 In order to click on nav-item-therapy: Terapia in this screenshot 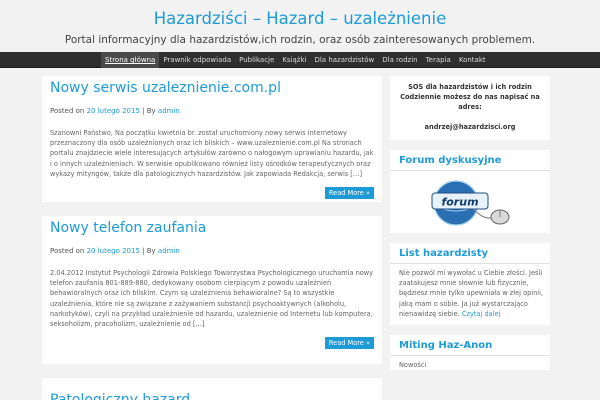, I will do `click(438, 60)`.